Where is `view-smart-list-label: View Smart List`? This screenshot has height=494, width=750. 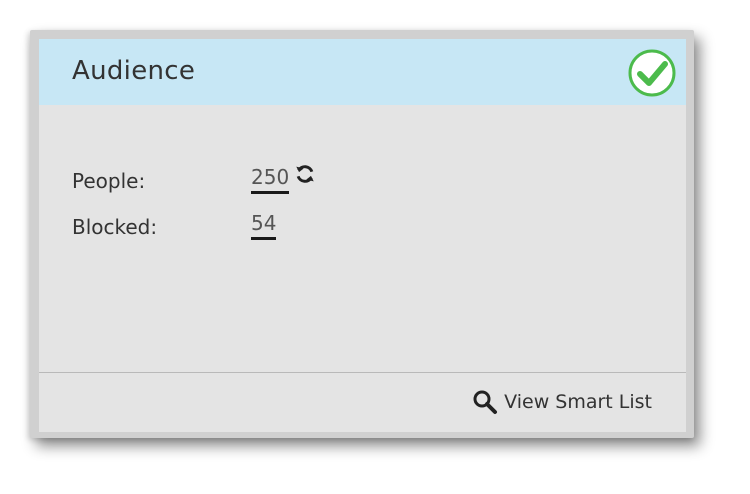 view-smart-list-label: View Smart List is located at coordinates (578, 402).